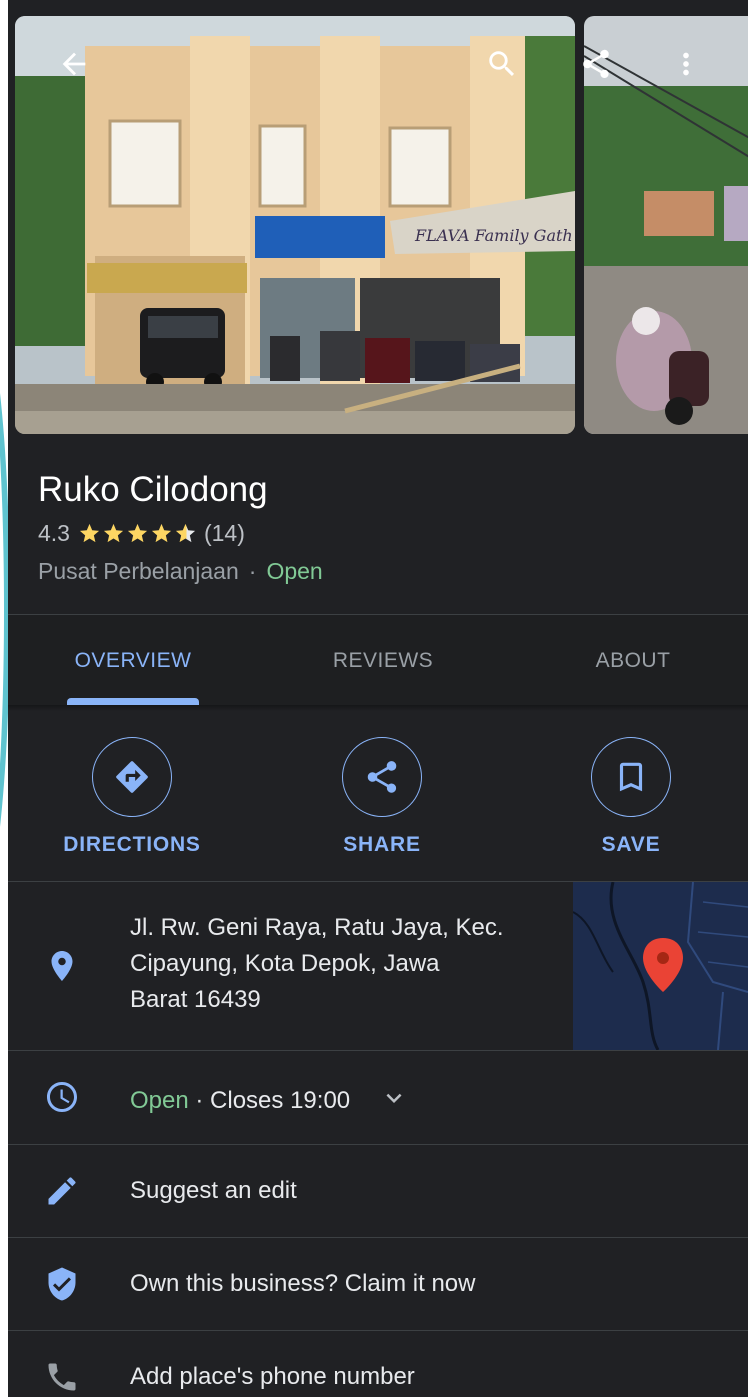 This screenshot has width=748, height=1397. Describe the element at coordinates (631, 777) in the screenshot. I see `bookmark-icon` at that location.